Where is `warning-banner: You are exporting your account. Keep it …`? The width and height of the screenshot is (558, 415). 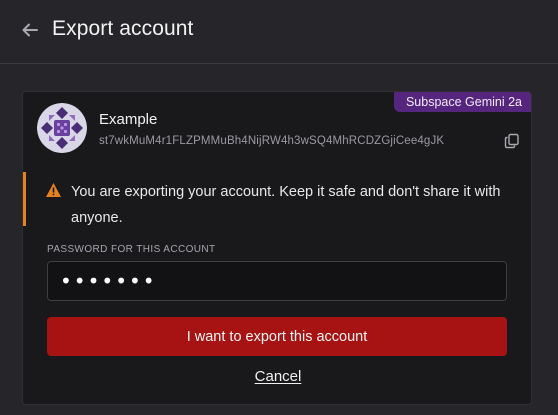 warning-banner: You are exporting your account. Keep it … is located at coordinates (277, 199).